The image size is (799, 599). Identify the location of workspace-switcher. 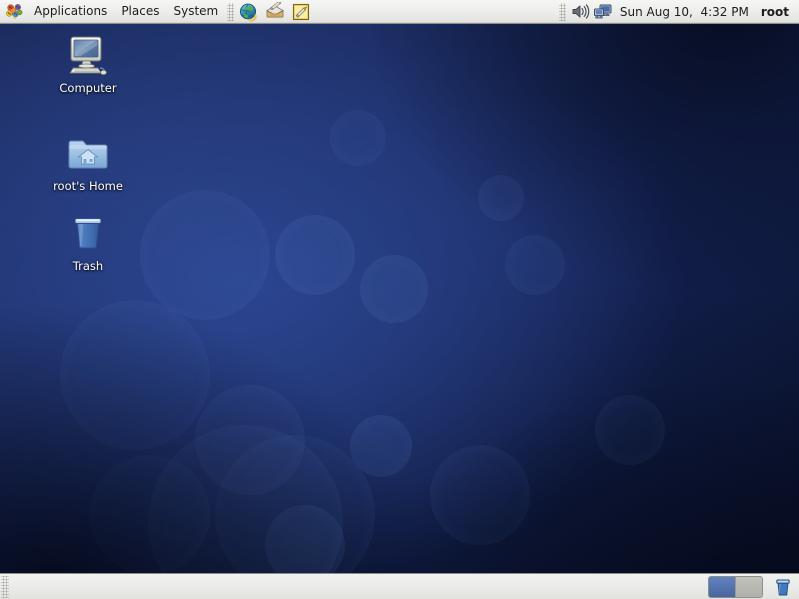
(735, 586).